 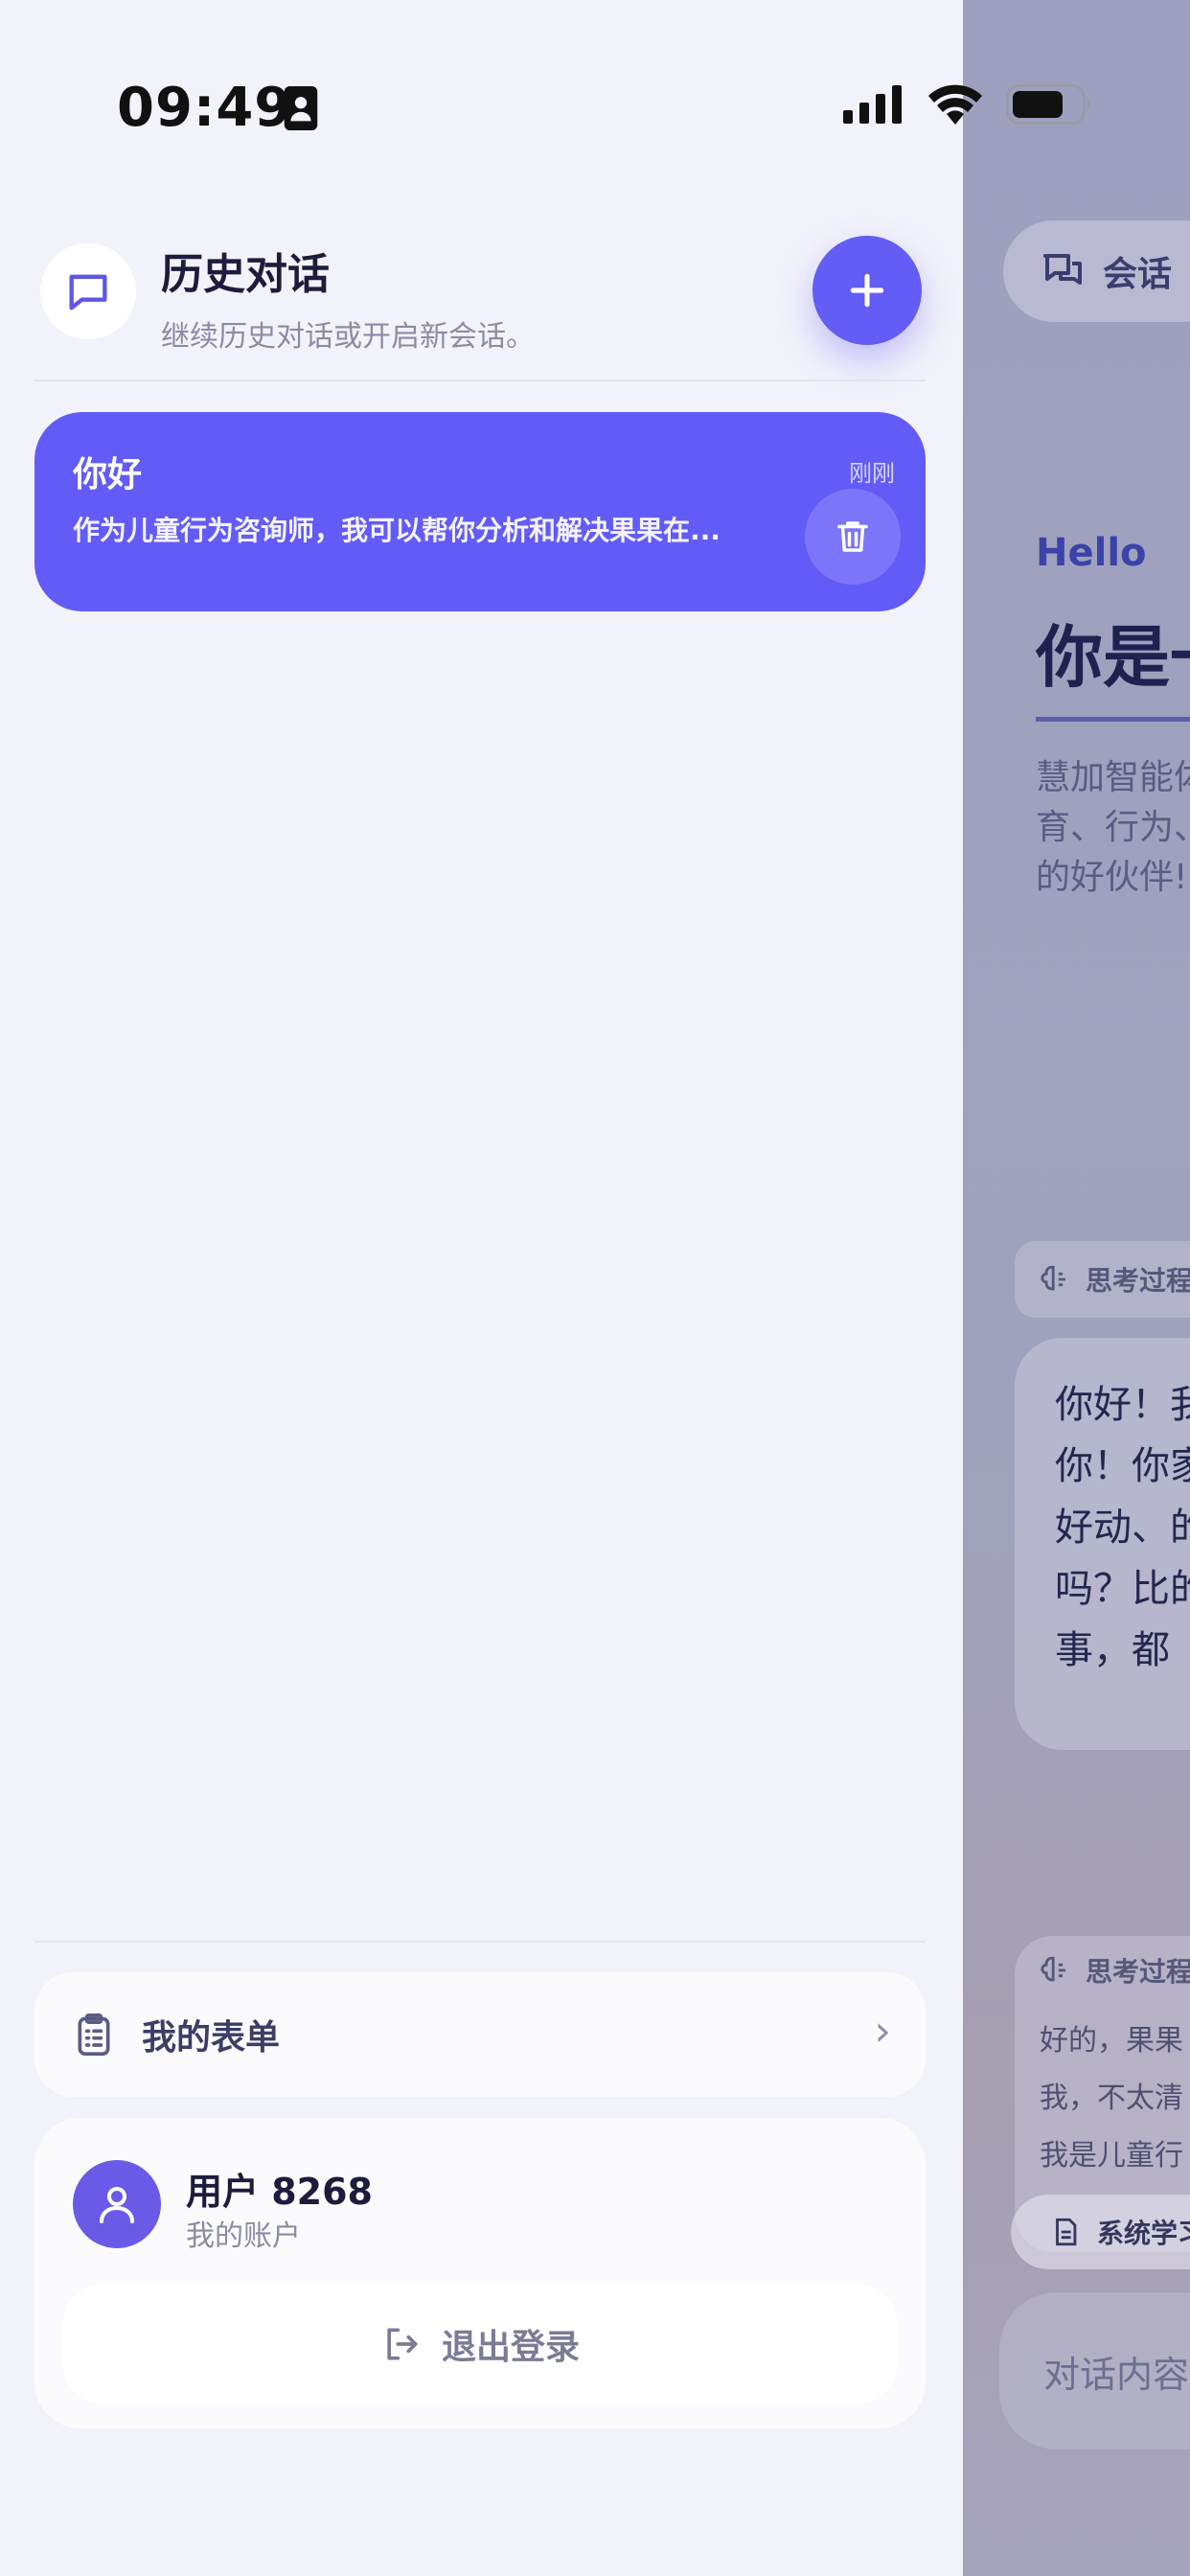 I want to click on reply-line: 我是儿童行, so click(x=1111, y=2156).